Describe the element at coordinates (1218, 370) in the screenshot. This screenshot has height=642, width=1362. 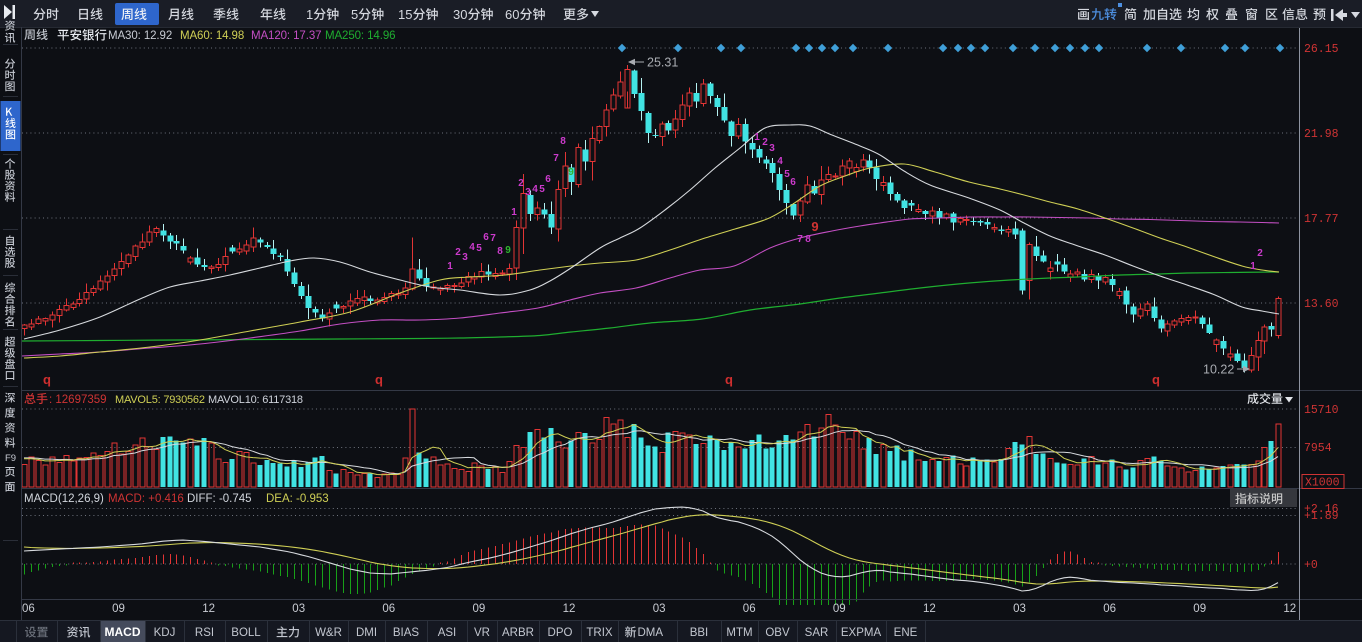
I see `svg-text: 10.22` at that location.